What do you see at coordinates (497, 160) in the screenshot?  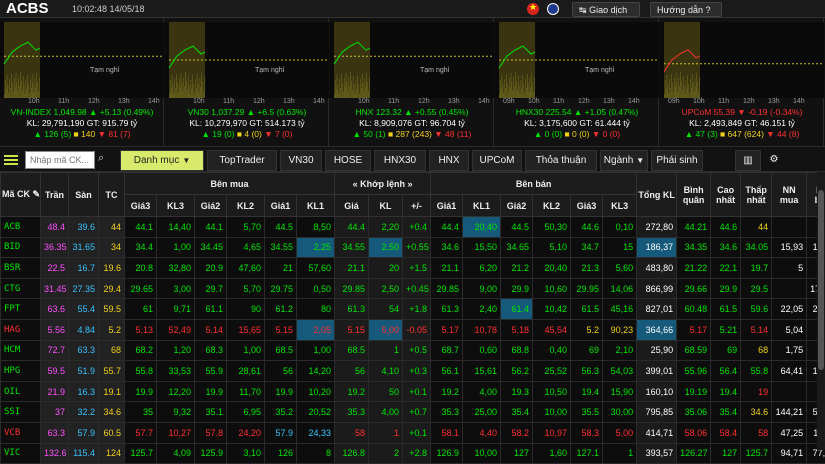 I see `tab-upcom: UPCoM` at bounding box center [497, 160].